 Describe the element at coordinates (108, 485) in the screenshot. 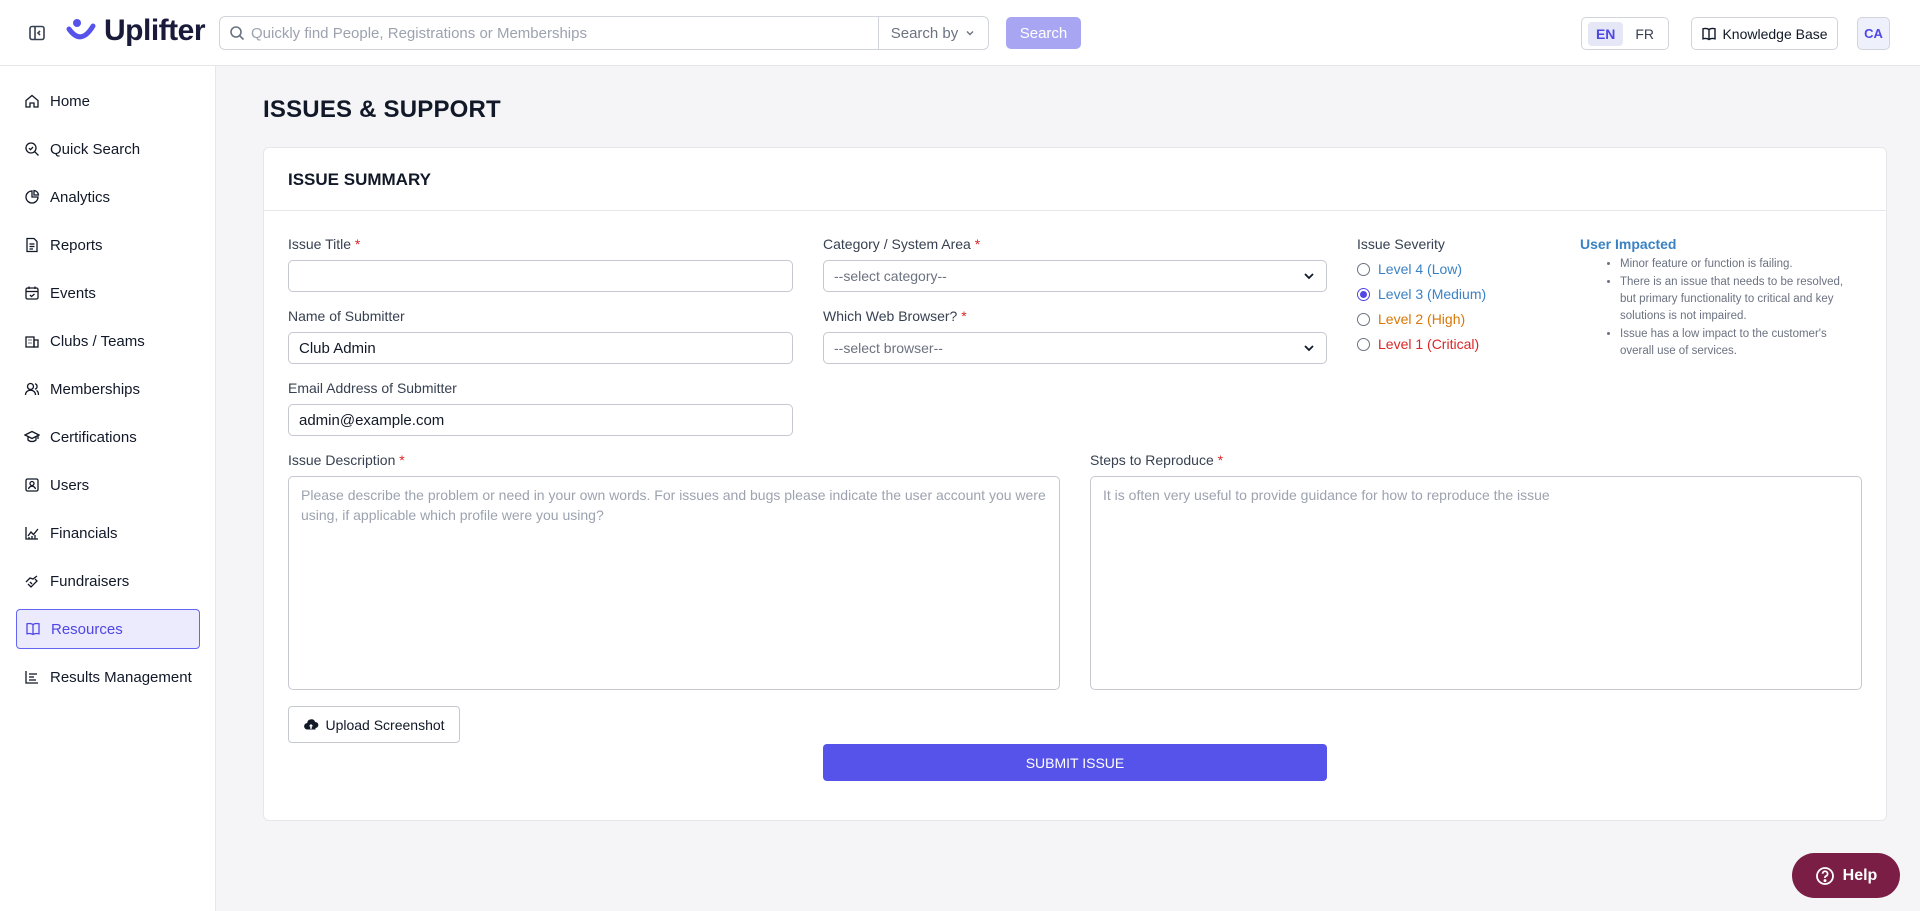

I see `sidebar-item-users: Users` at that location.